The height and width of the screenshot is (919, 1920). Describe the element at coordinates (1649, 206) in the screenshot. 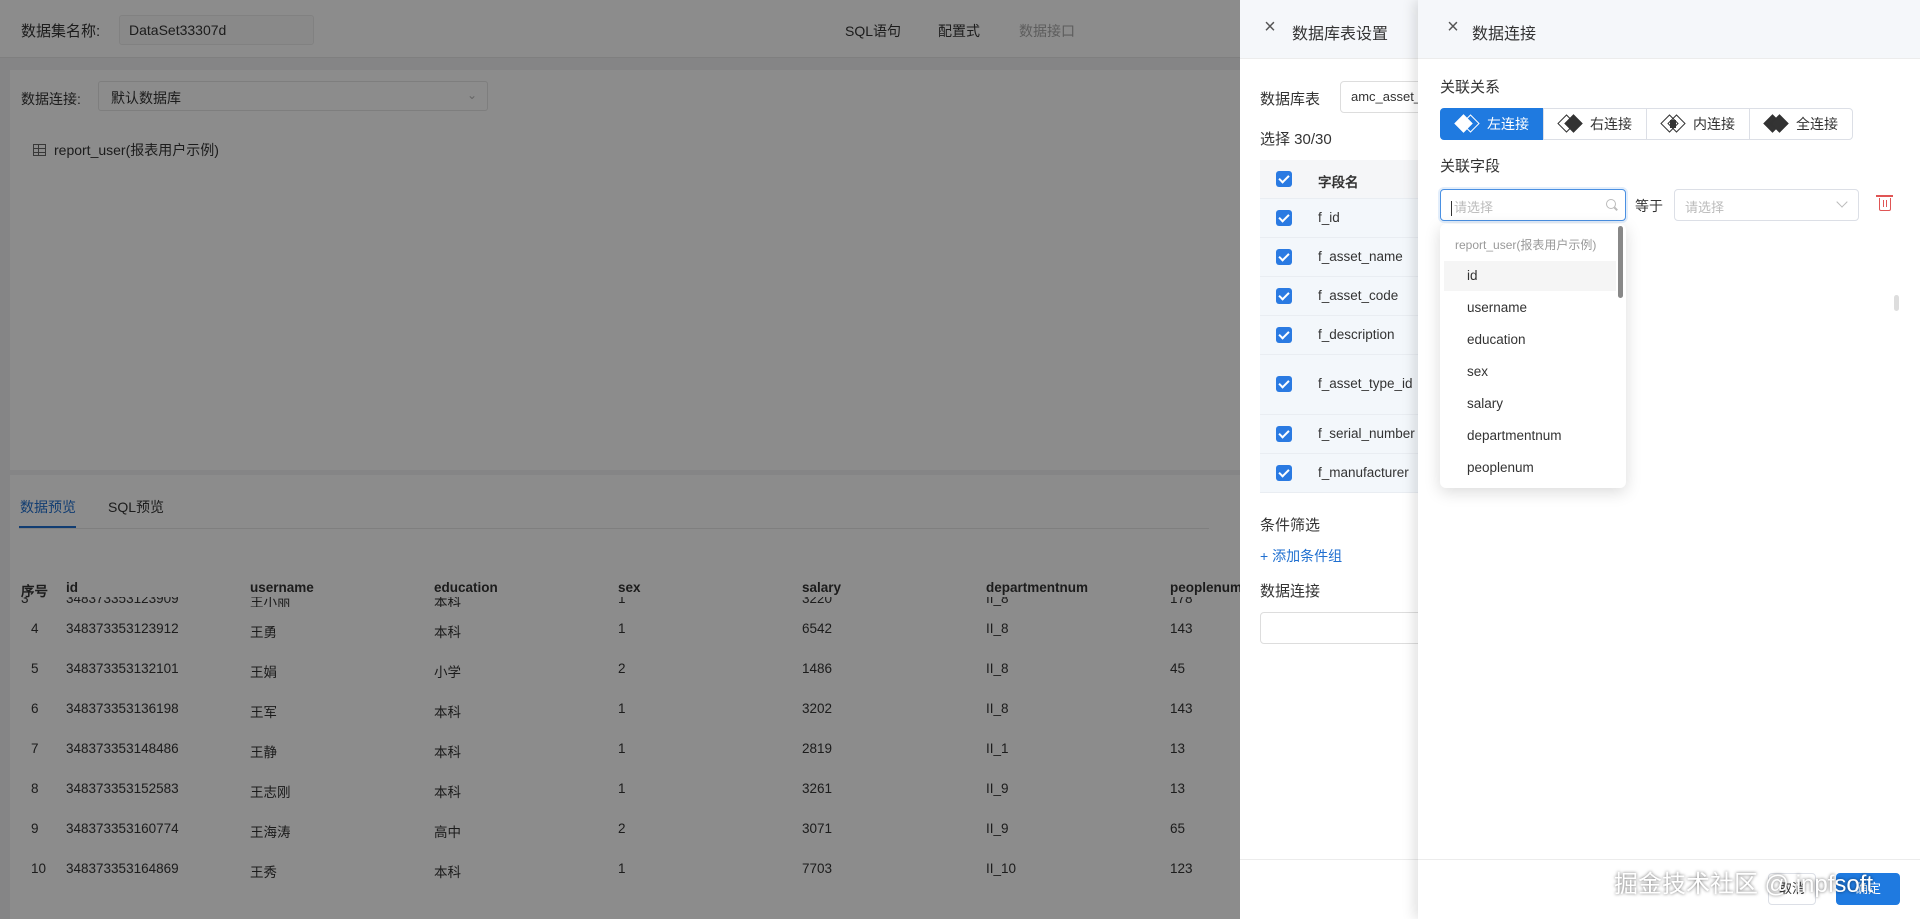

I see `equals-label: 等于` at that location.